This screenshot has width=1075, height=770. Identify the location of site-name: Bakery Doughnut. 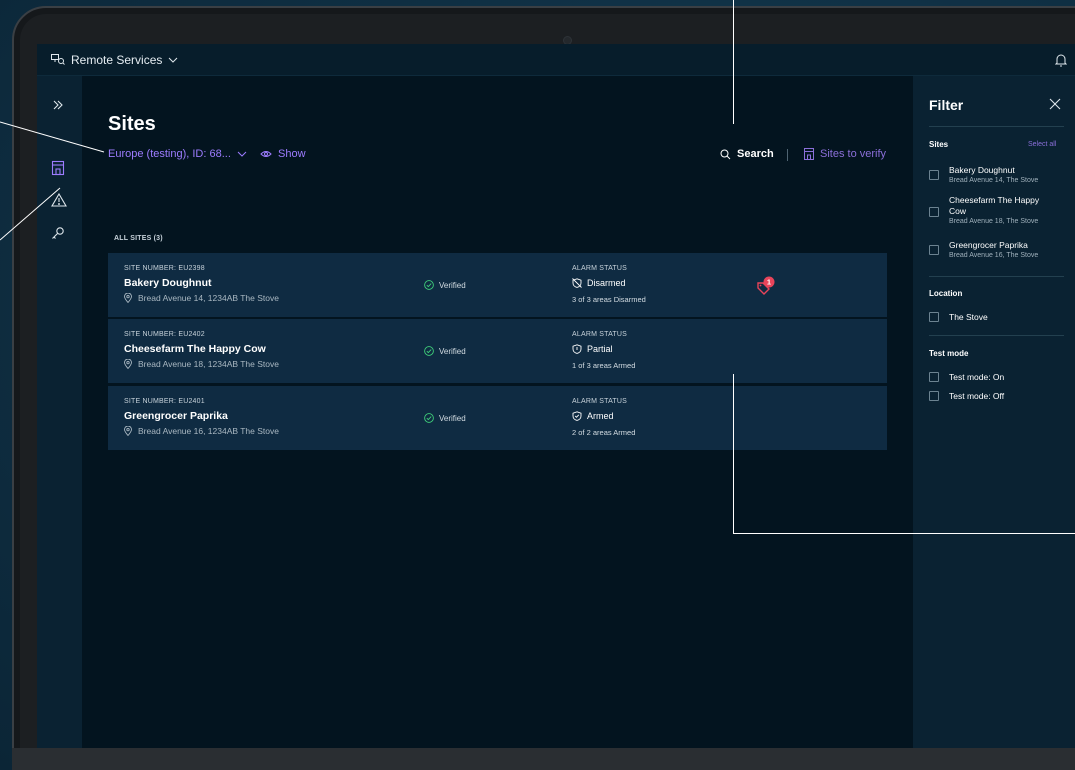
(168, 283).